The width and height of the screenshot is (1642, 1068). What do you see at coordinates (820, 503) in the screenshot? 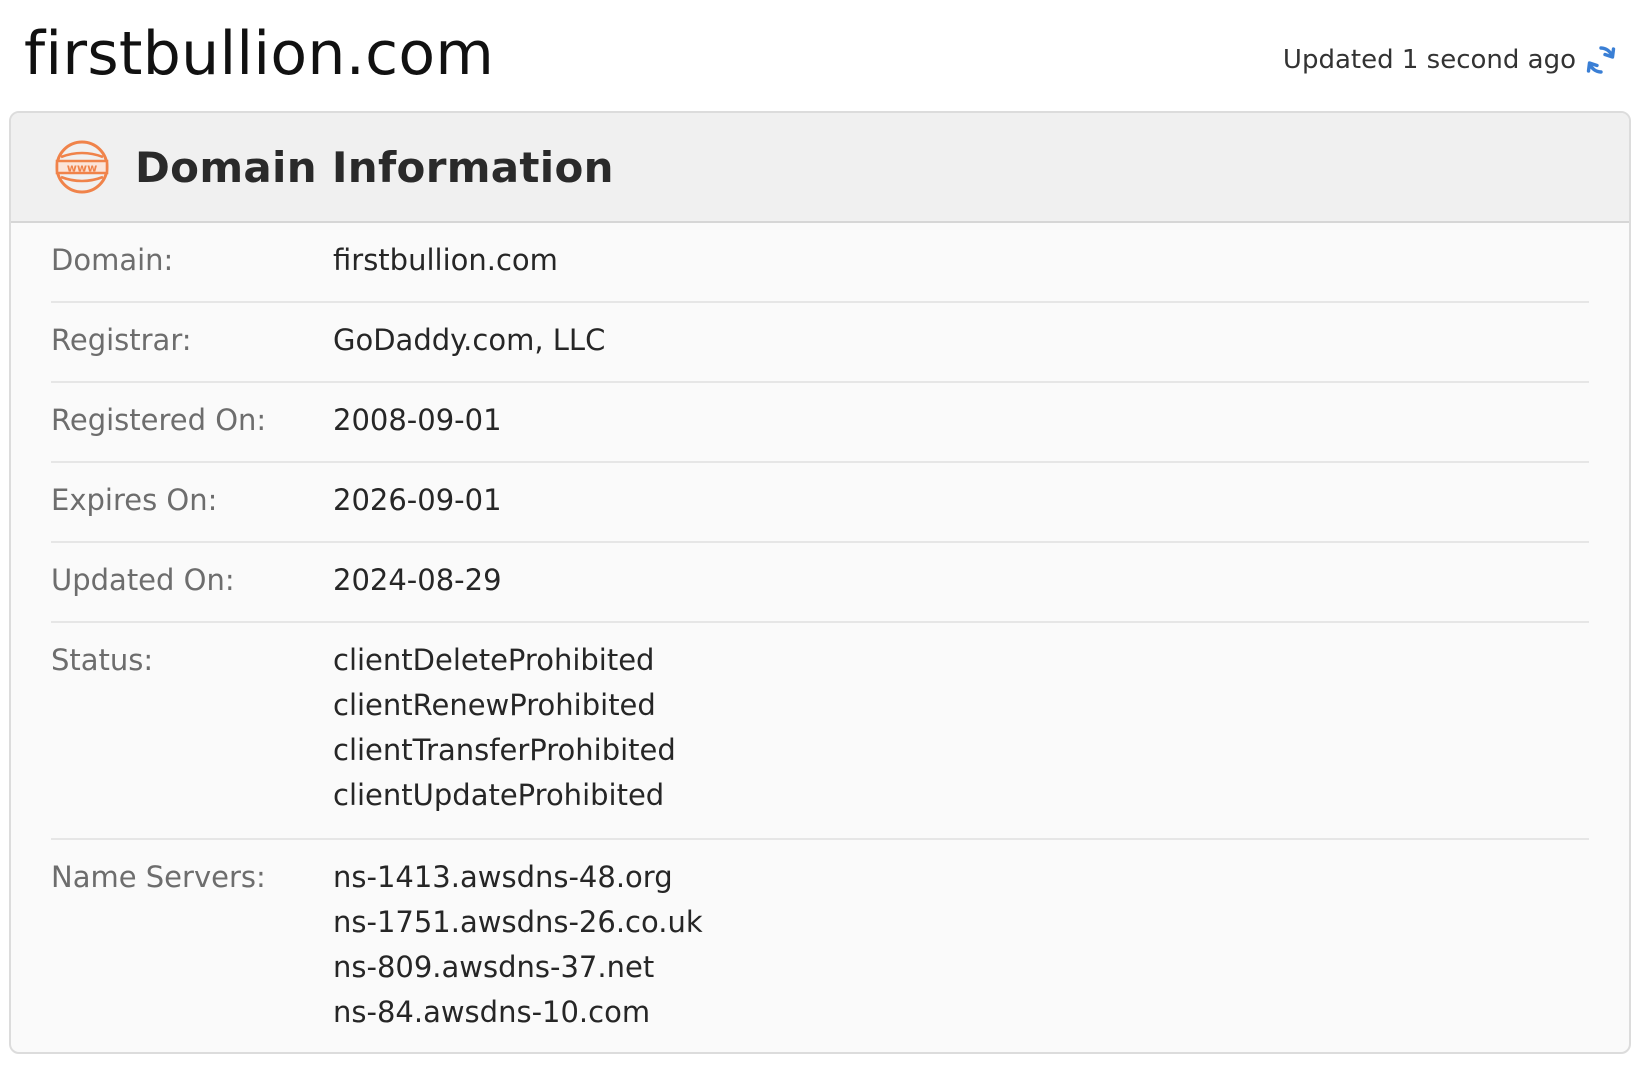
I see `info-row-expires-on: Expires On: 2026-09-01` at bounding box center [820, 503].